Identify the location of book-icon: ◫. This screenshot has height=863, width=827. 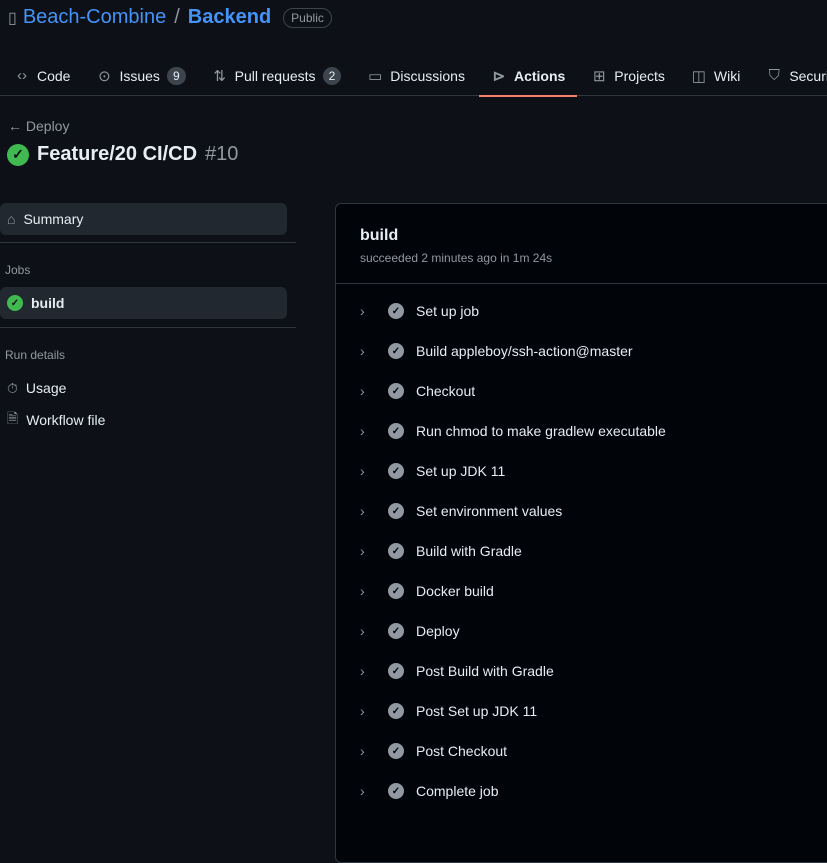
(698, 76).